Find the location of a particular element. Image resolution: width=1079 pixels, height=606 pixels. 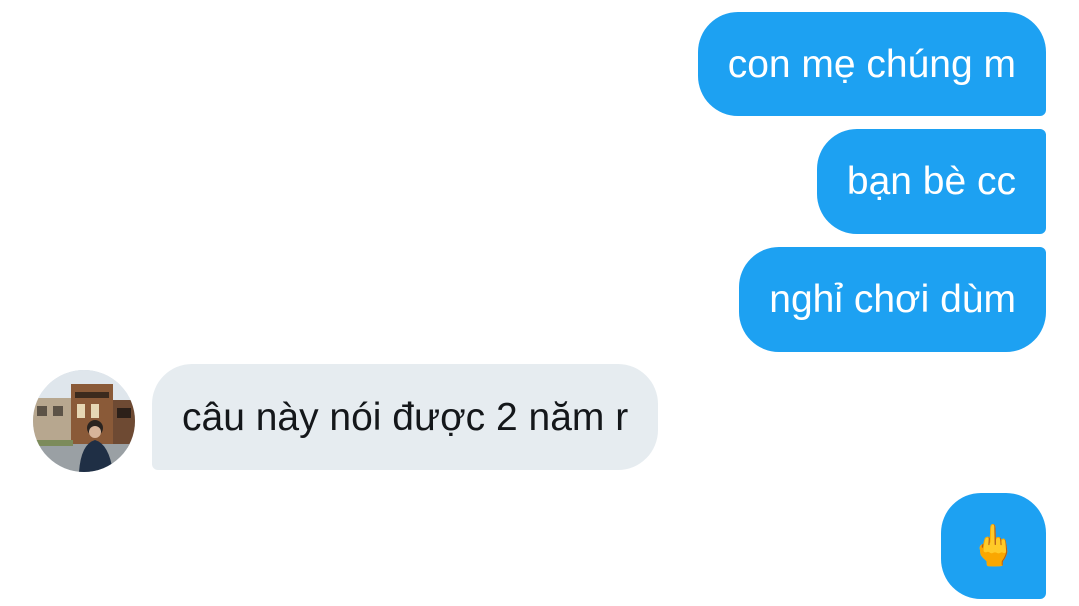

message-bubble-incoming: câu này nói được 2 năm r is located at coordinates (405, 417).